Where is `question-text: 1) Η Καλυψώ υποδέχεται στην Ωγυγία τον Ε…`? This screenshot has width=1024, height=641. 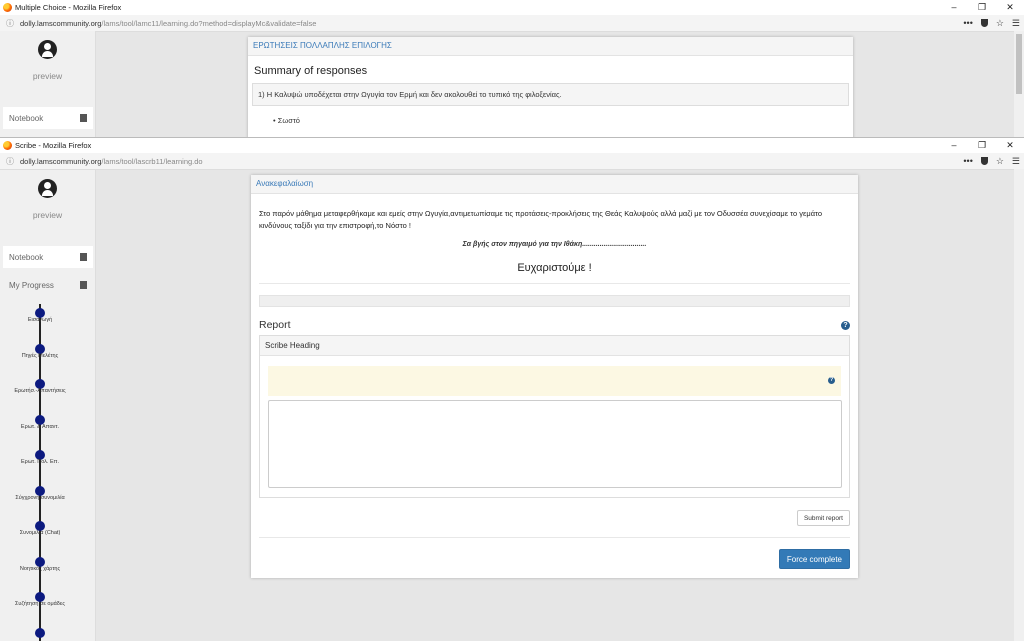 question-text: 1) Η Καλυψώ υποδέχεται στην Ωγυγία τον Ε… is located at coordinates (550, 94).